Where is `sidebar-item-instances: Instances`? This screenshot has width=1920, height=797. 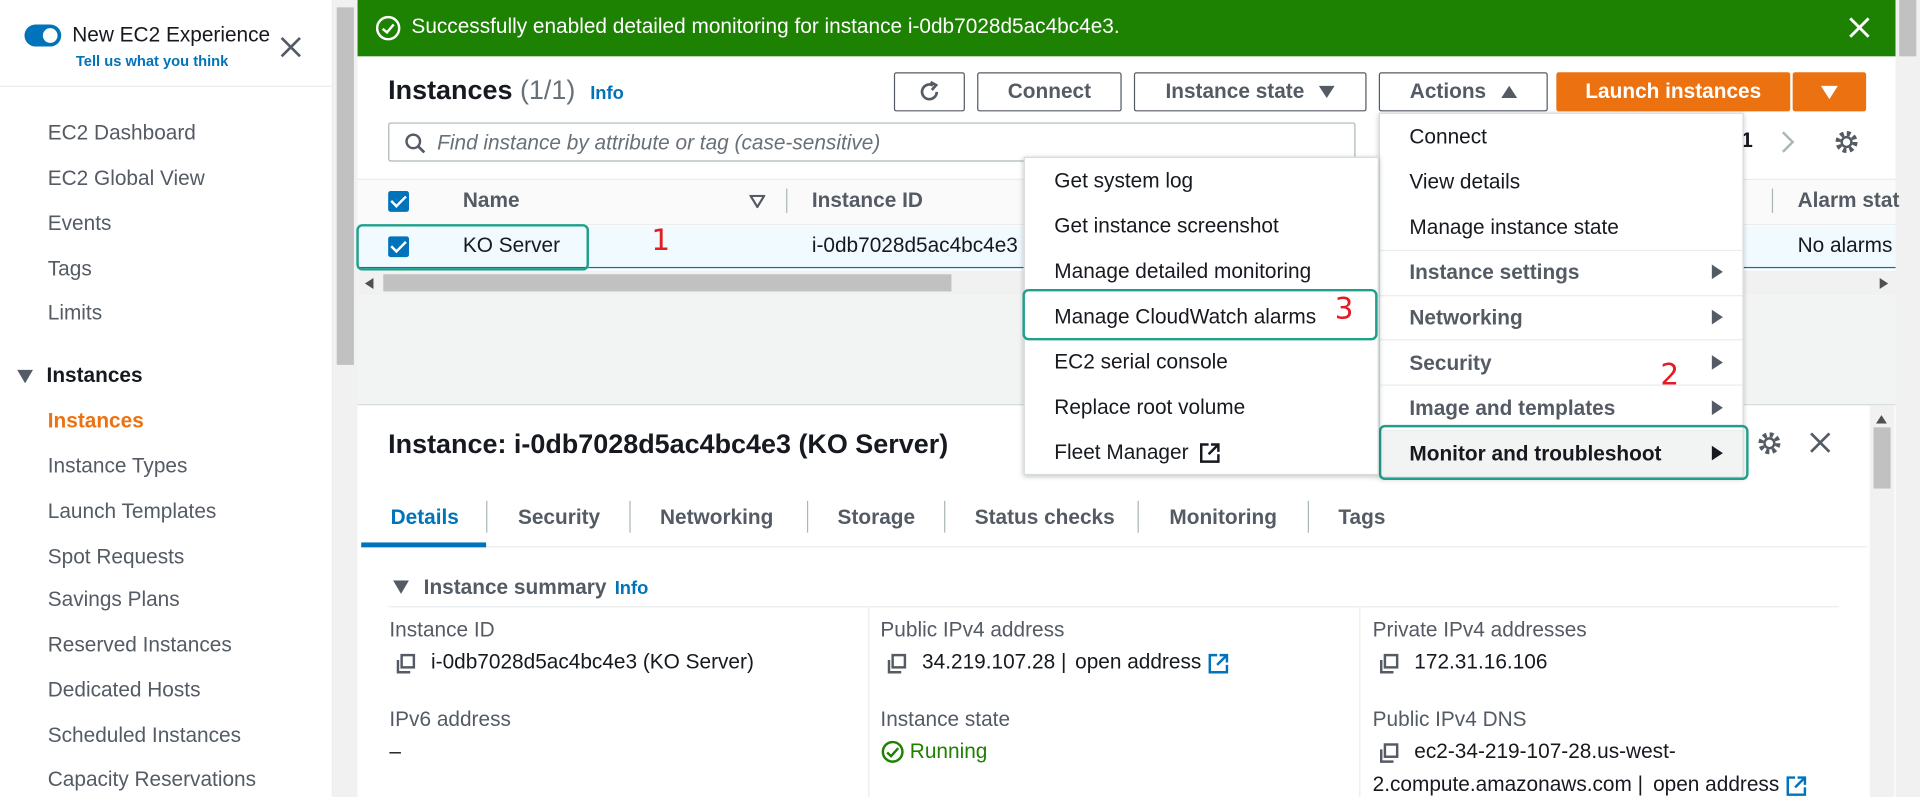 sidebar-item-instances: Instances is located at coordinates (96, 421).